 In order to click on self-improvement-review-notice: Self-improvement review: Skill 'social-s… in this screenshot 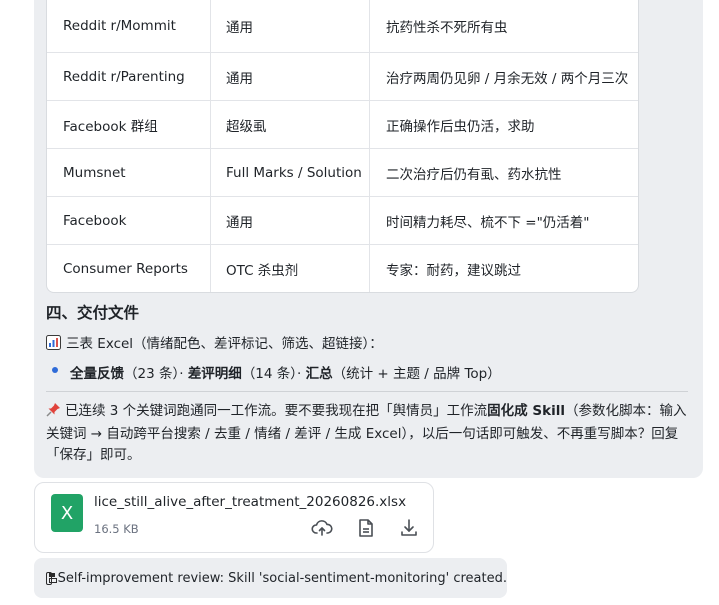, I will do `click(270, 578)`.